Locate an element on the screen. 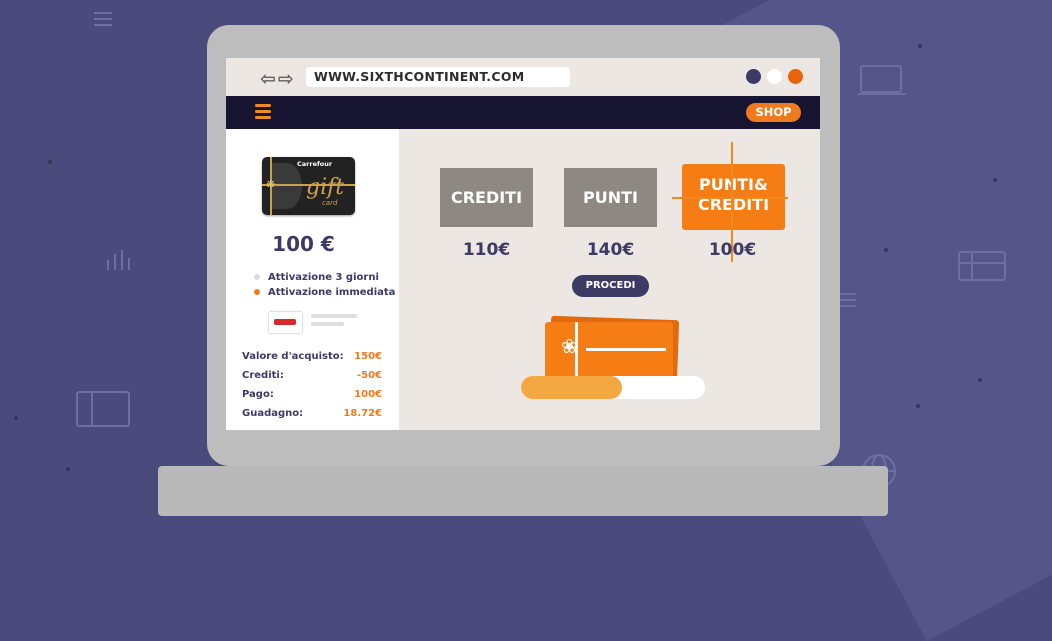 The width and height of the screenshot is (1052, 641). progress-fill is located at coordinates (572, 387).